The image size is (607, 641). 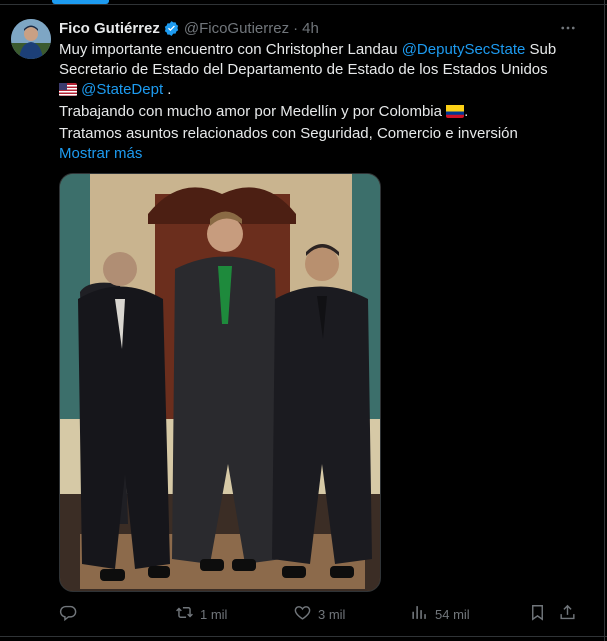 I want to click on like-count: 3 mil, so click(x=332, y=614).